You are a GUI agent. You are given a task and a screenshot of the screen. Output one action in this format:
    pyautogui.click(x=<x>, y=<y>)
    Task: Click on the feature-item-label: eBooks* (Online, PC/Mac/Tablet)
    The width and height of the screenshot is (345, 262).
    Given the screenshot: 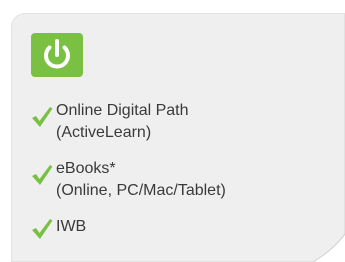 What is the action you would take?
    pyautogui.click(x=141, y=180)
    